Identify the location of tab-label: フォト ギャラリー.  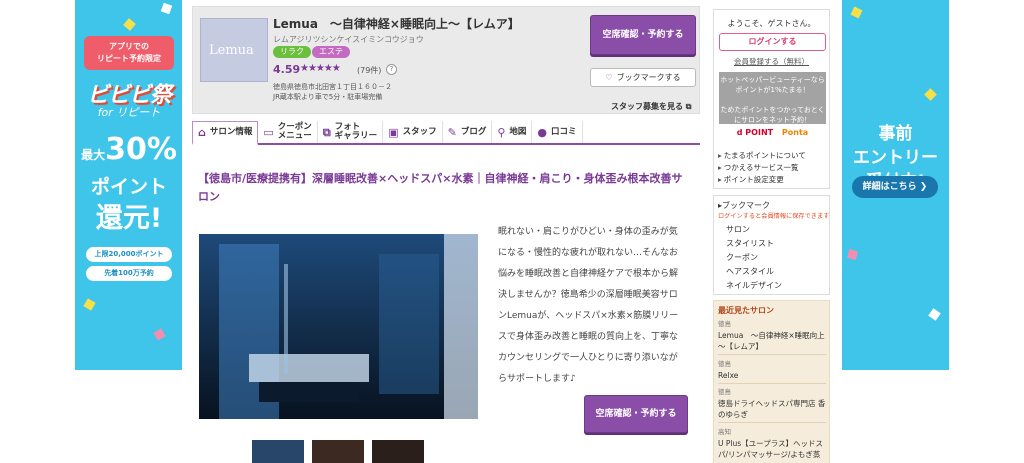
(356, 131).